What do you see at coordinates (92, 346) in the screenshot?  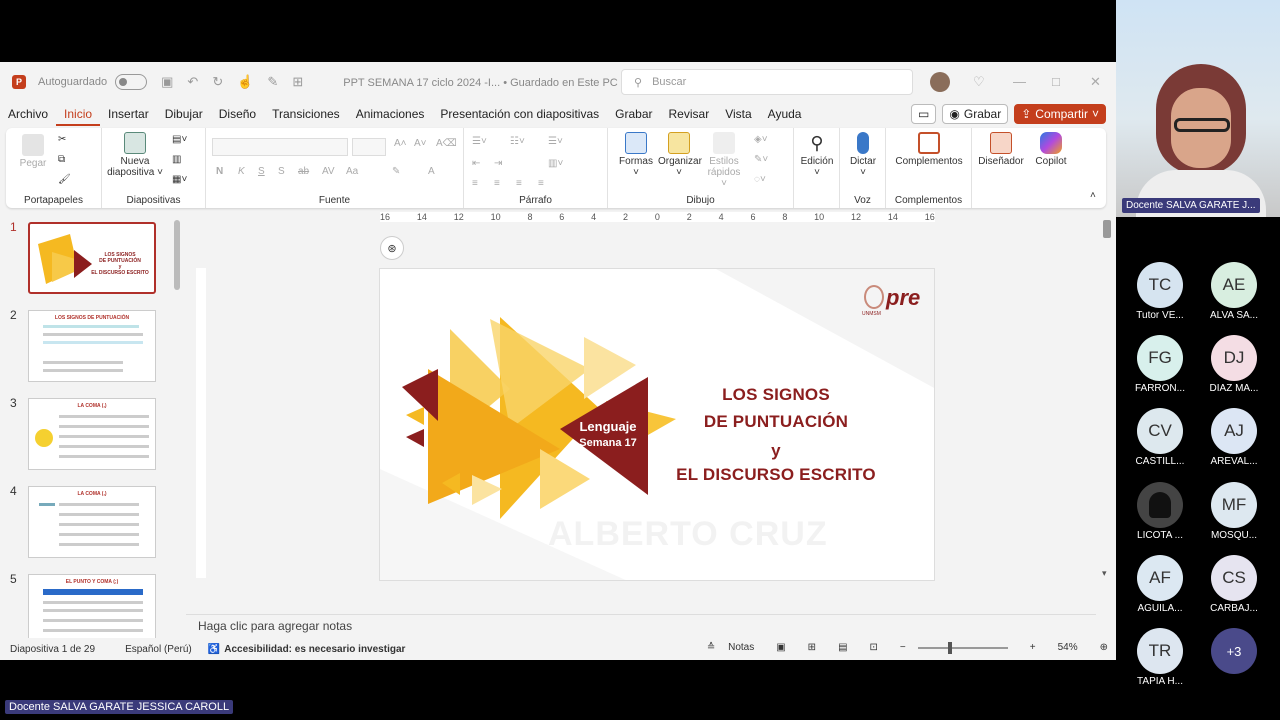 I see `slide-thumbnail-2: LOS SIGNOS DE PUNTUACIÓN` at bounding box center [92, 346].